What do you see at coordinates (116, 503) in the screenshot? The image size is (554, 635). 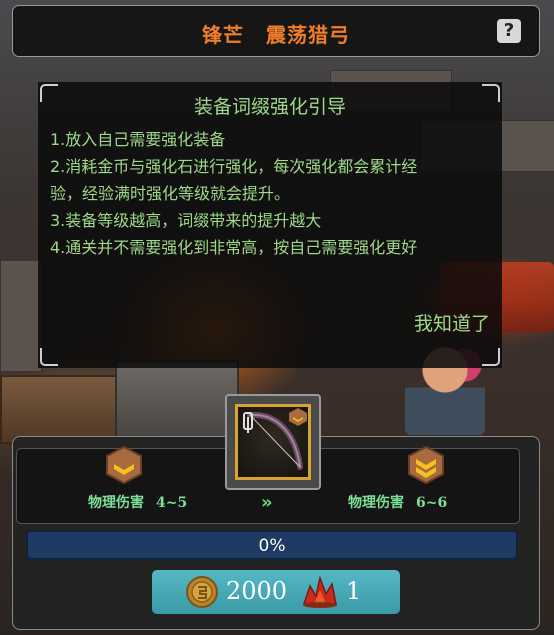 I see `current-stat-label: 物理伤害` at bounding box center [116, 503].